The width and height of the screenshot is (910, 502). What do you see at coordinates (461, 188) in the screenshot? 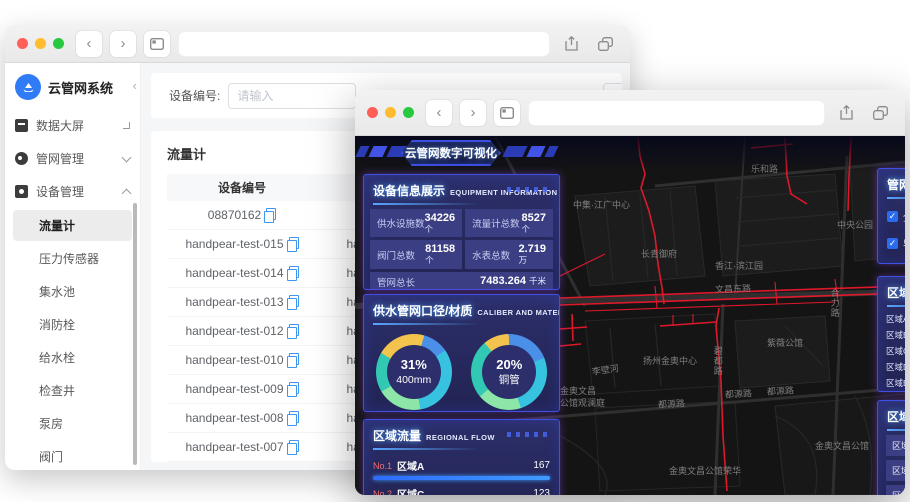
I see `panel-header: 设备信息展示 EQUIPMENT INFORMATION` at bounding box center [461, 188].